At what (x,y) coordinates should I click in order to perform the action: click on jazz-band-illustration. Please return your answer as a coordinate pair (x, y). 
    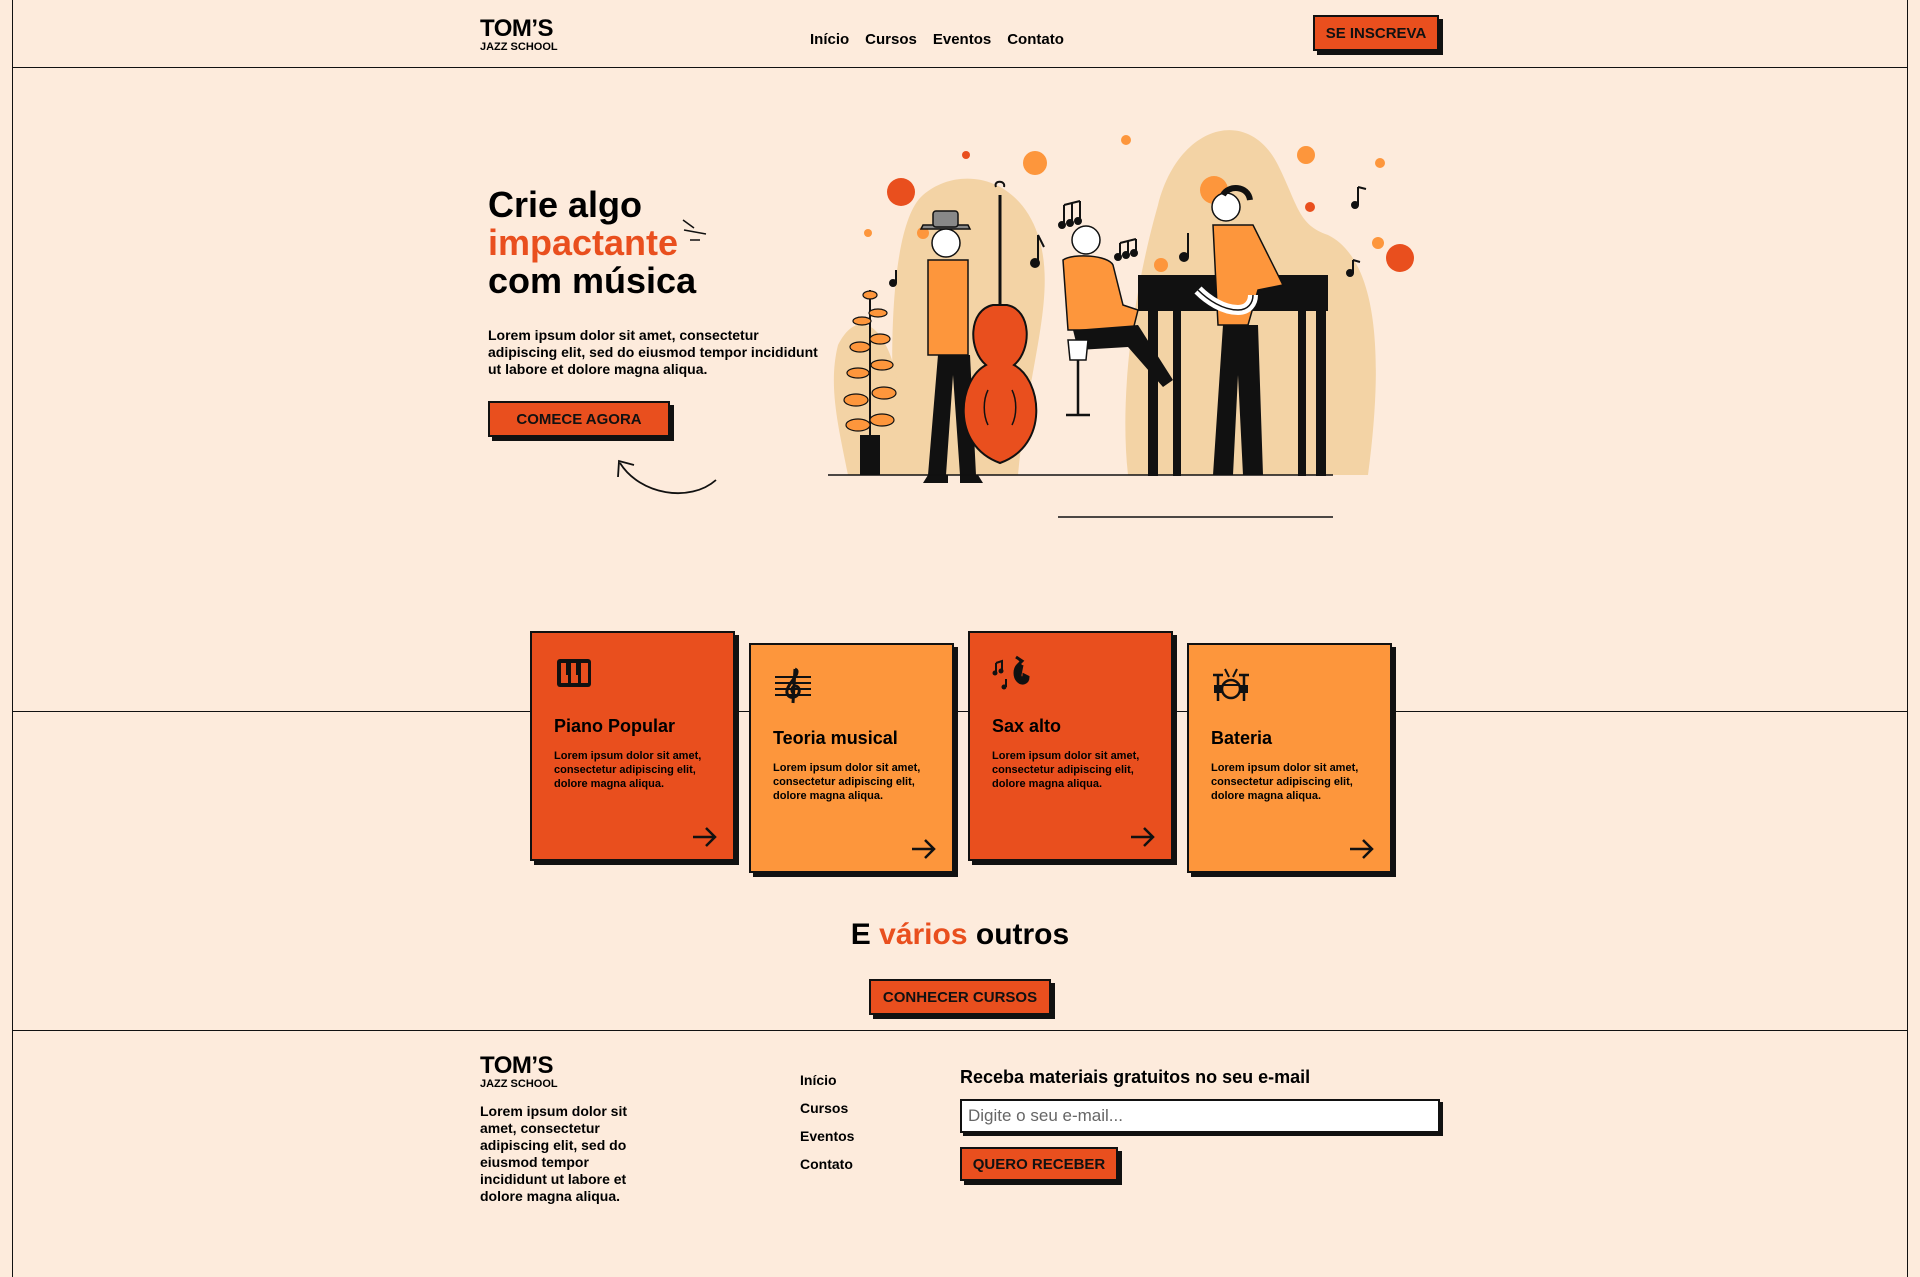
    Looking at the image, I should click on (1121, 324).